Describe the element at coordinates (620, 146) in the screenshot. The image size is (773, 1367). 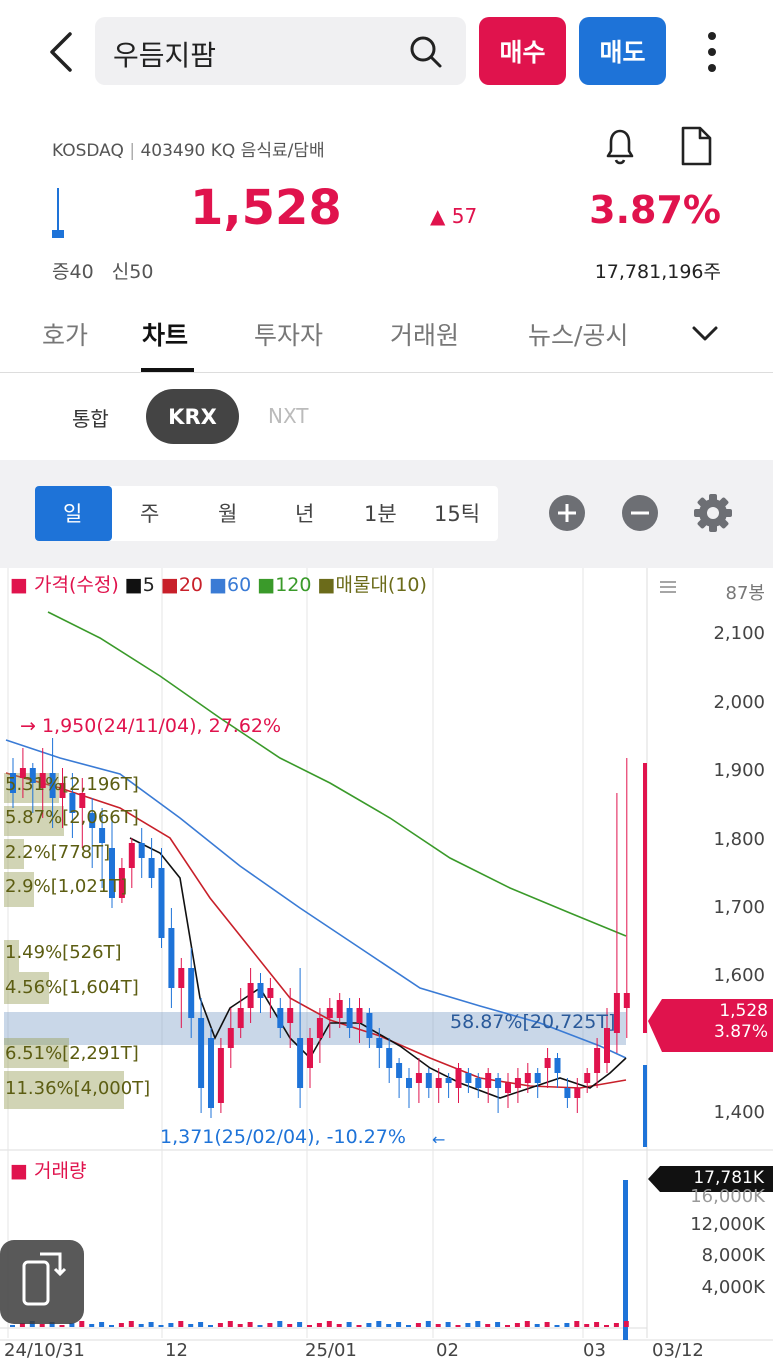
I see `bell-icon` at that location.